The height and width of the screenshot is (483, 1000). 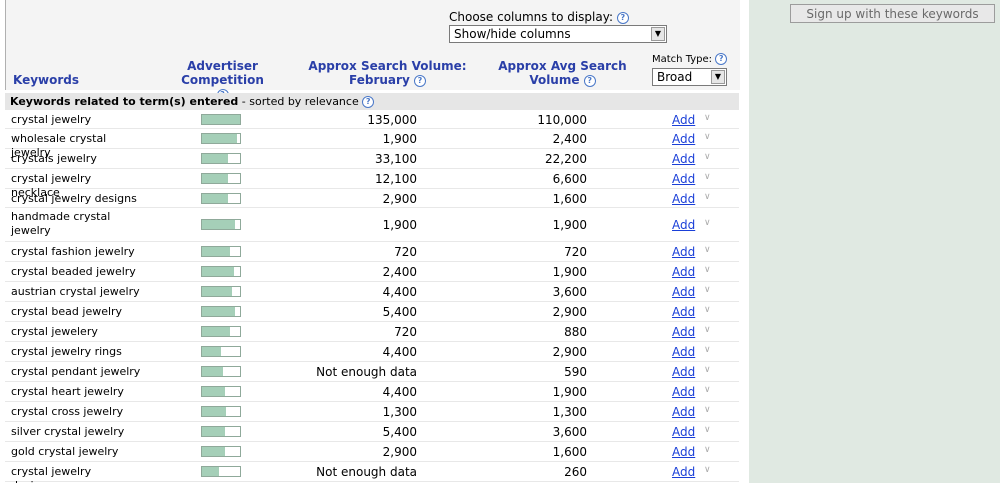 I want to click on table-row: crystal fashion jewelry 720 720 Add ∨, so click(x=372, y=252).